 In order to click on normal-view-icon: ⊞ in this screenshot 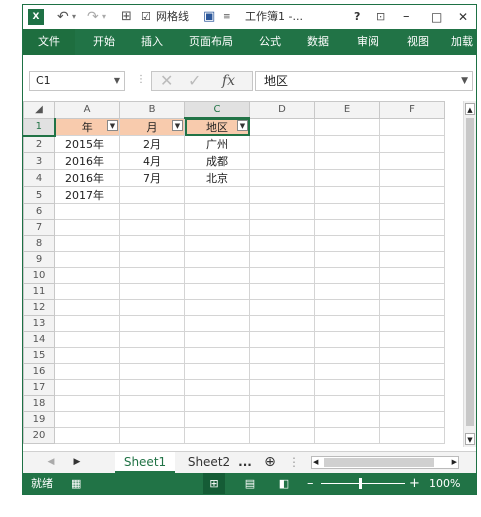, I will do `click(214, 483)`.